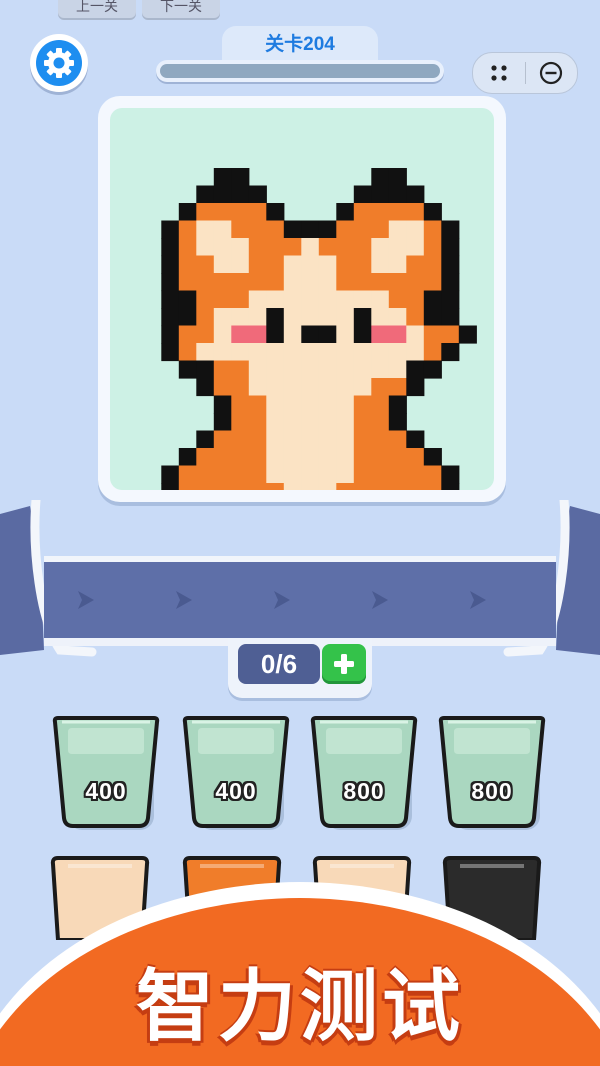 The width and height of the screenshot is (600, 1066). I want to click on add-slot-button, so click(344, 664).